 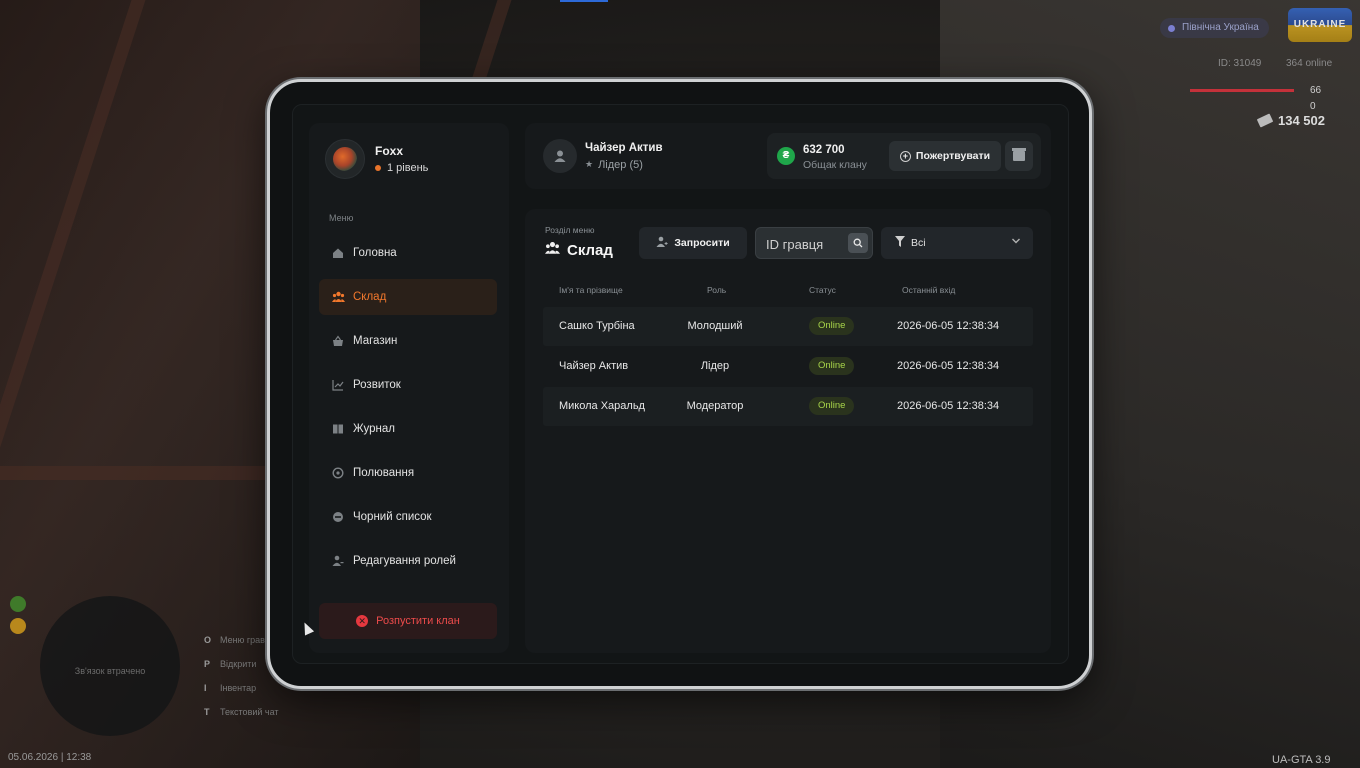 I want to click on donate-label: Пожертвувати, so click(x=953, y=156).